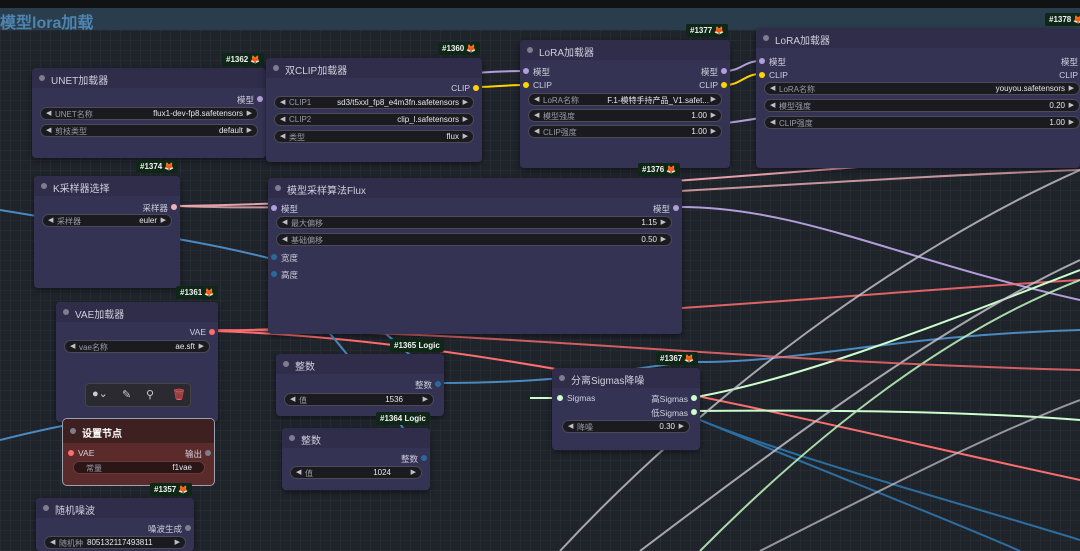 This screenshot has height=551, width=1080. Describe the element at coordinates (360, 385) in the screenshot. I see `integer-node-1: 整数 整数 ◀ 值 1536 ▶` at that location.